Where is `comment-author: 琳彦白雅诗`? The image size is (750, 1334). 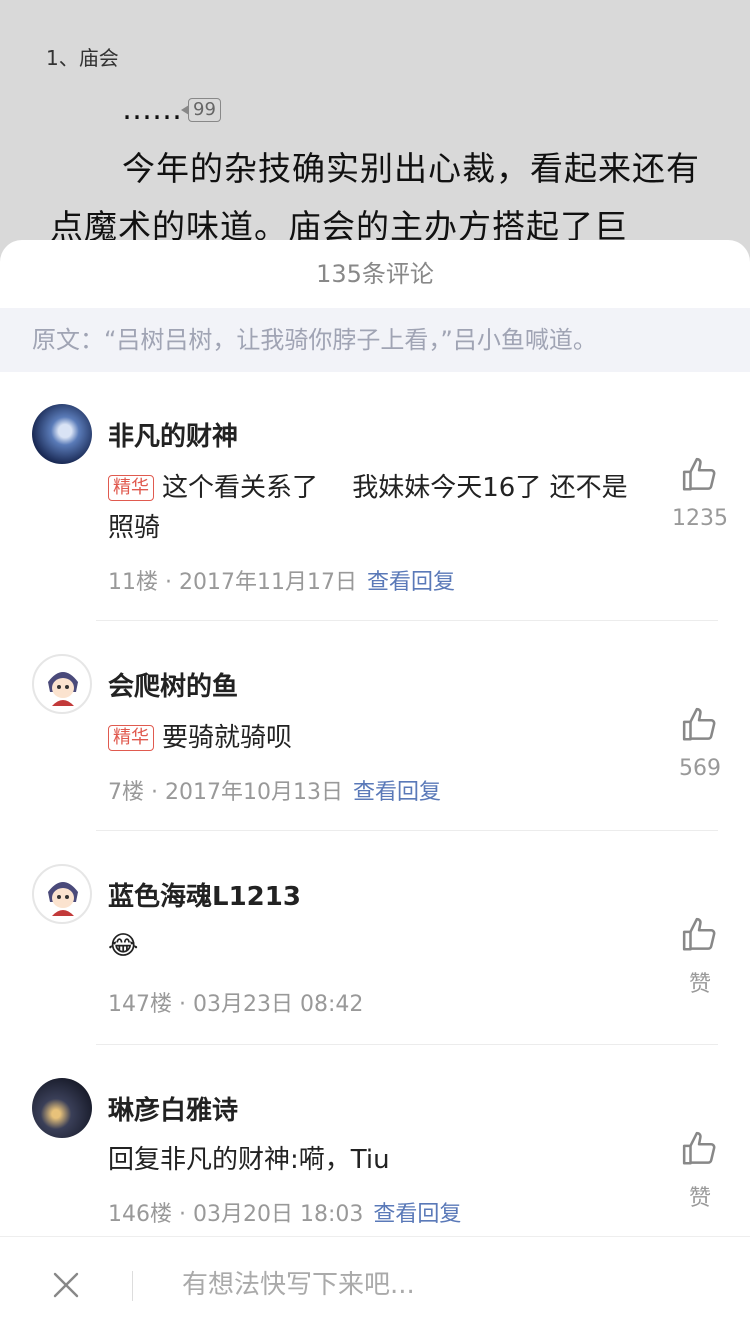 comment-author: 琳彦白雅诗 is located at coordinates (173, 1108).